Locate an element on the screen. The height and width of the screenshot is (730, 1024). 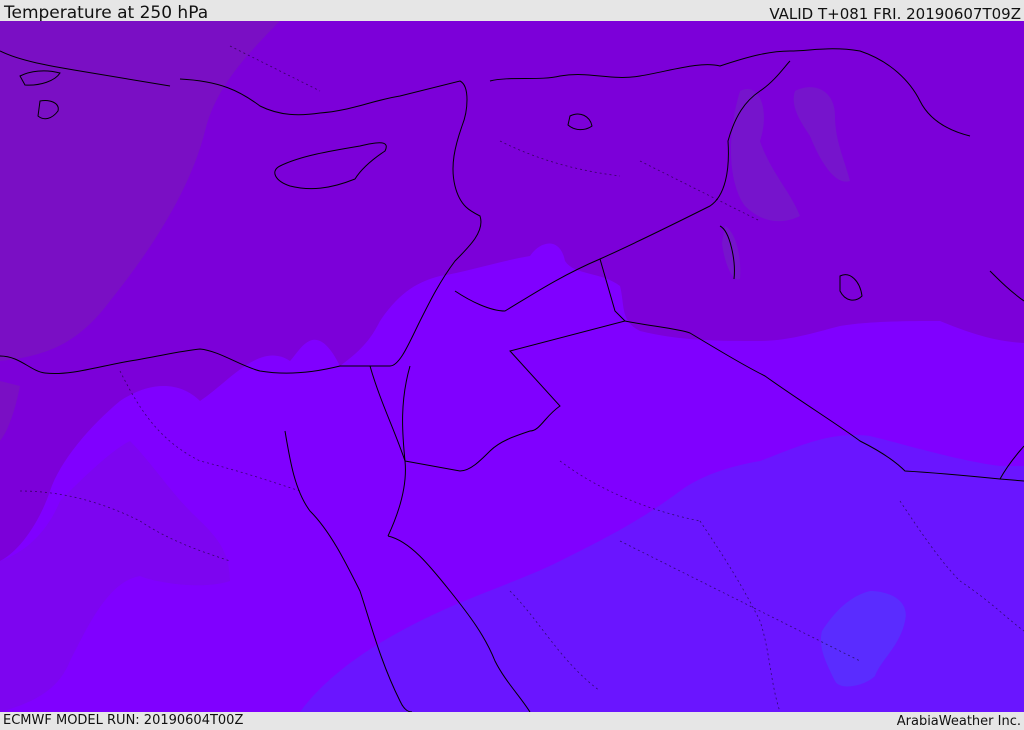
map-title: Temperature at 250 hPa is located at coordinates (106, 13).